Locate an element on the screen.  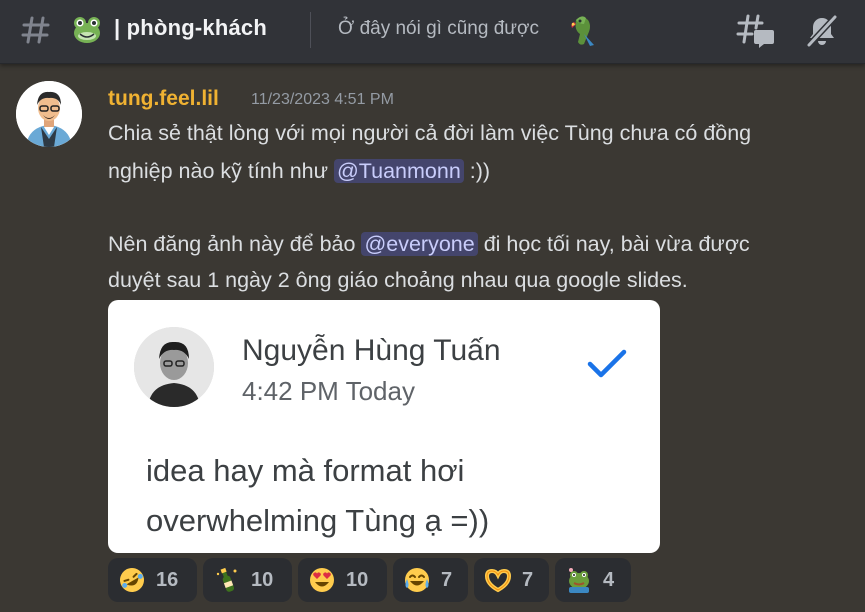
message-text: nghiệp nào kỹ tính như is located at coordinates (221, 171).